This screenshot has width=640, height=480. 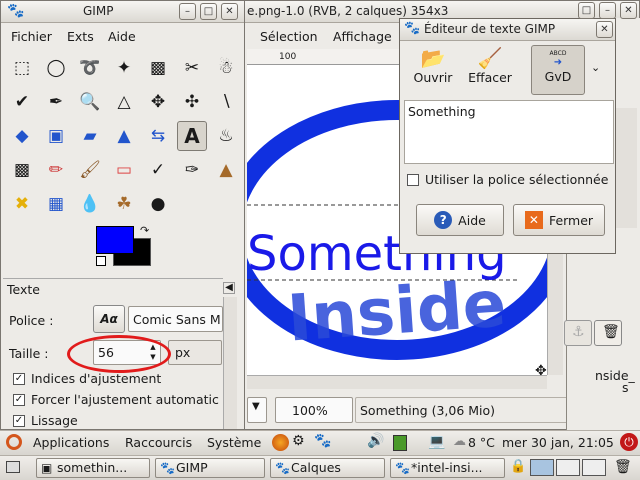 What do you see at coordinates (234, 442) in the screenshot?
I see `system-menu: Système` at bounding box center [234, 442].